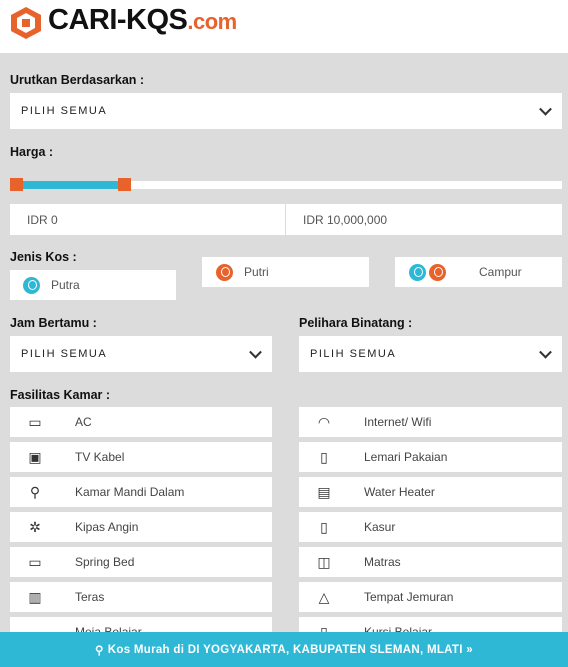  I want to click on price-min-input: IDR 0, so click(147, 219).